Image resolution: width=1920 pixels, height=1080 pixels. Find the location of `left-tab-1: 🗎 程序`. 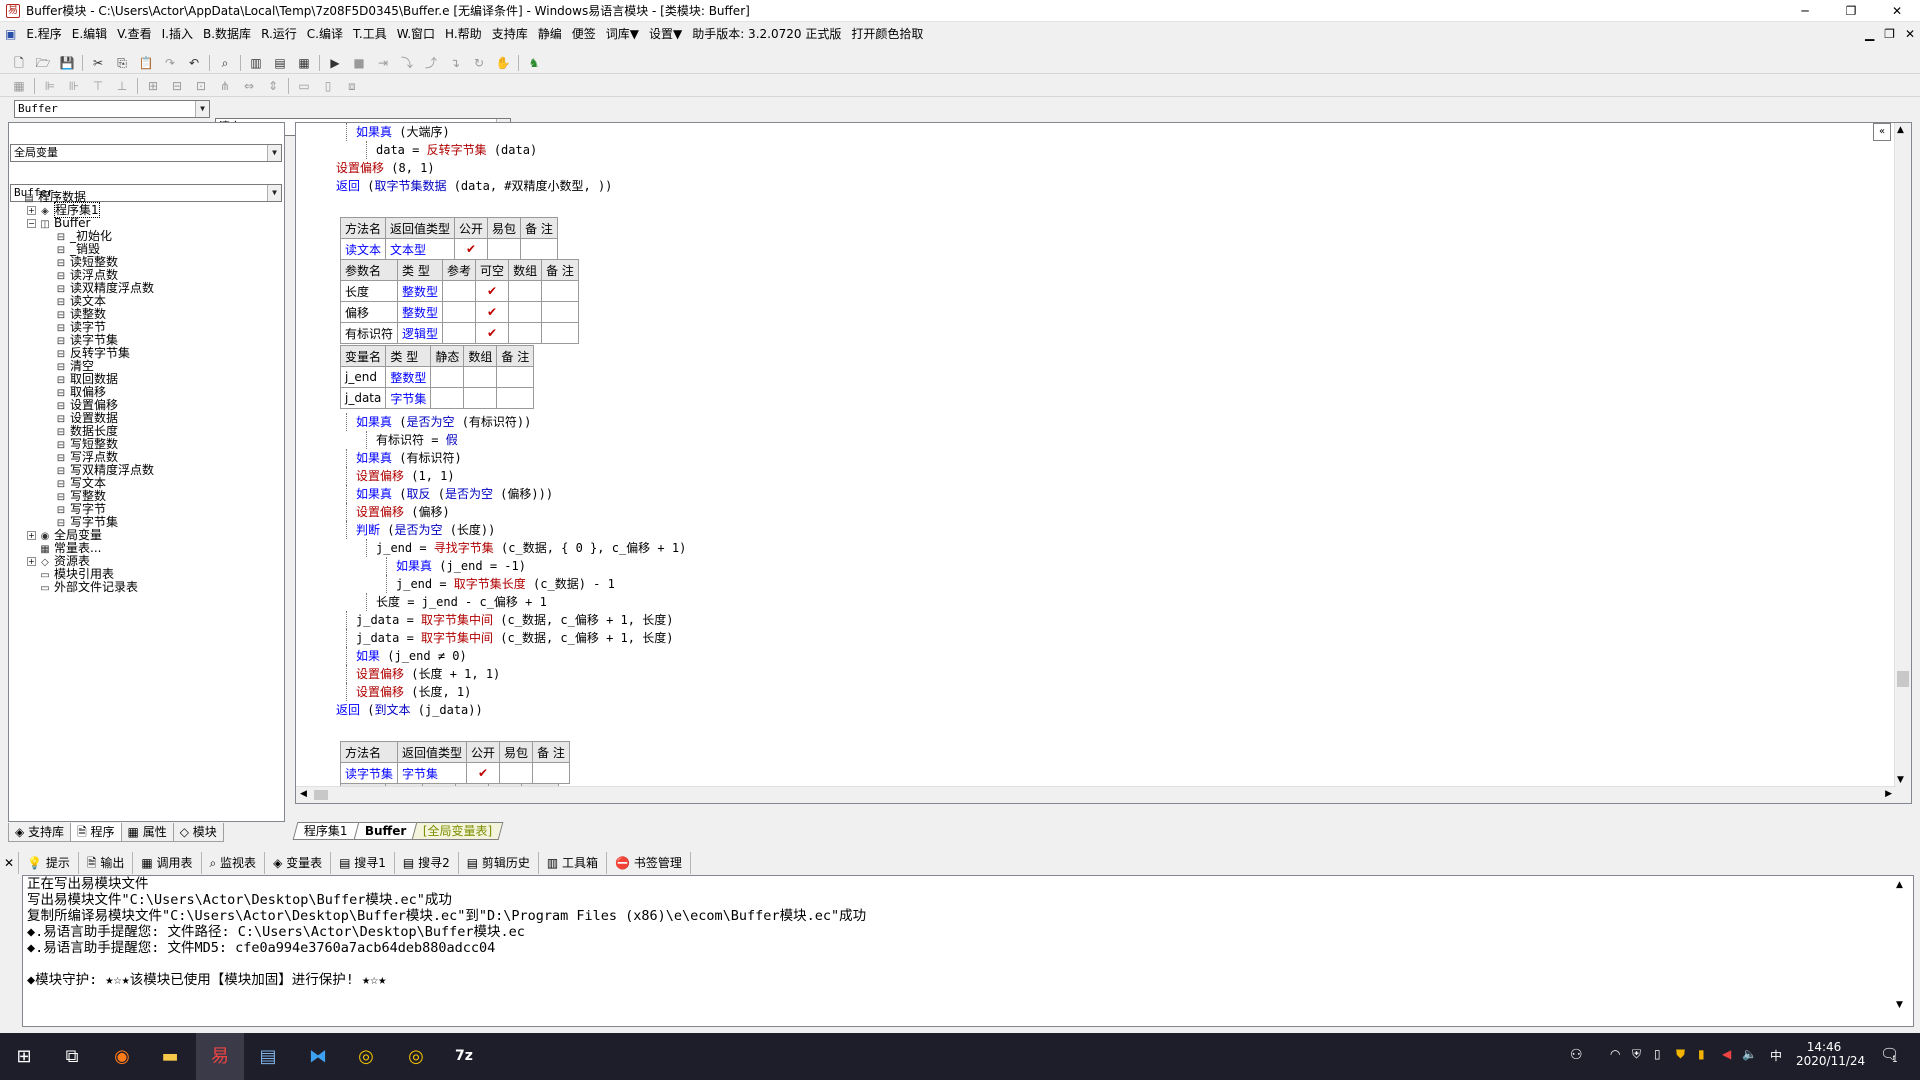

left-tab-1: 🗎 程序 is located at coordinates (96, 832).